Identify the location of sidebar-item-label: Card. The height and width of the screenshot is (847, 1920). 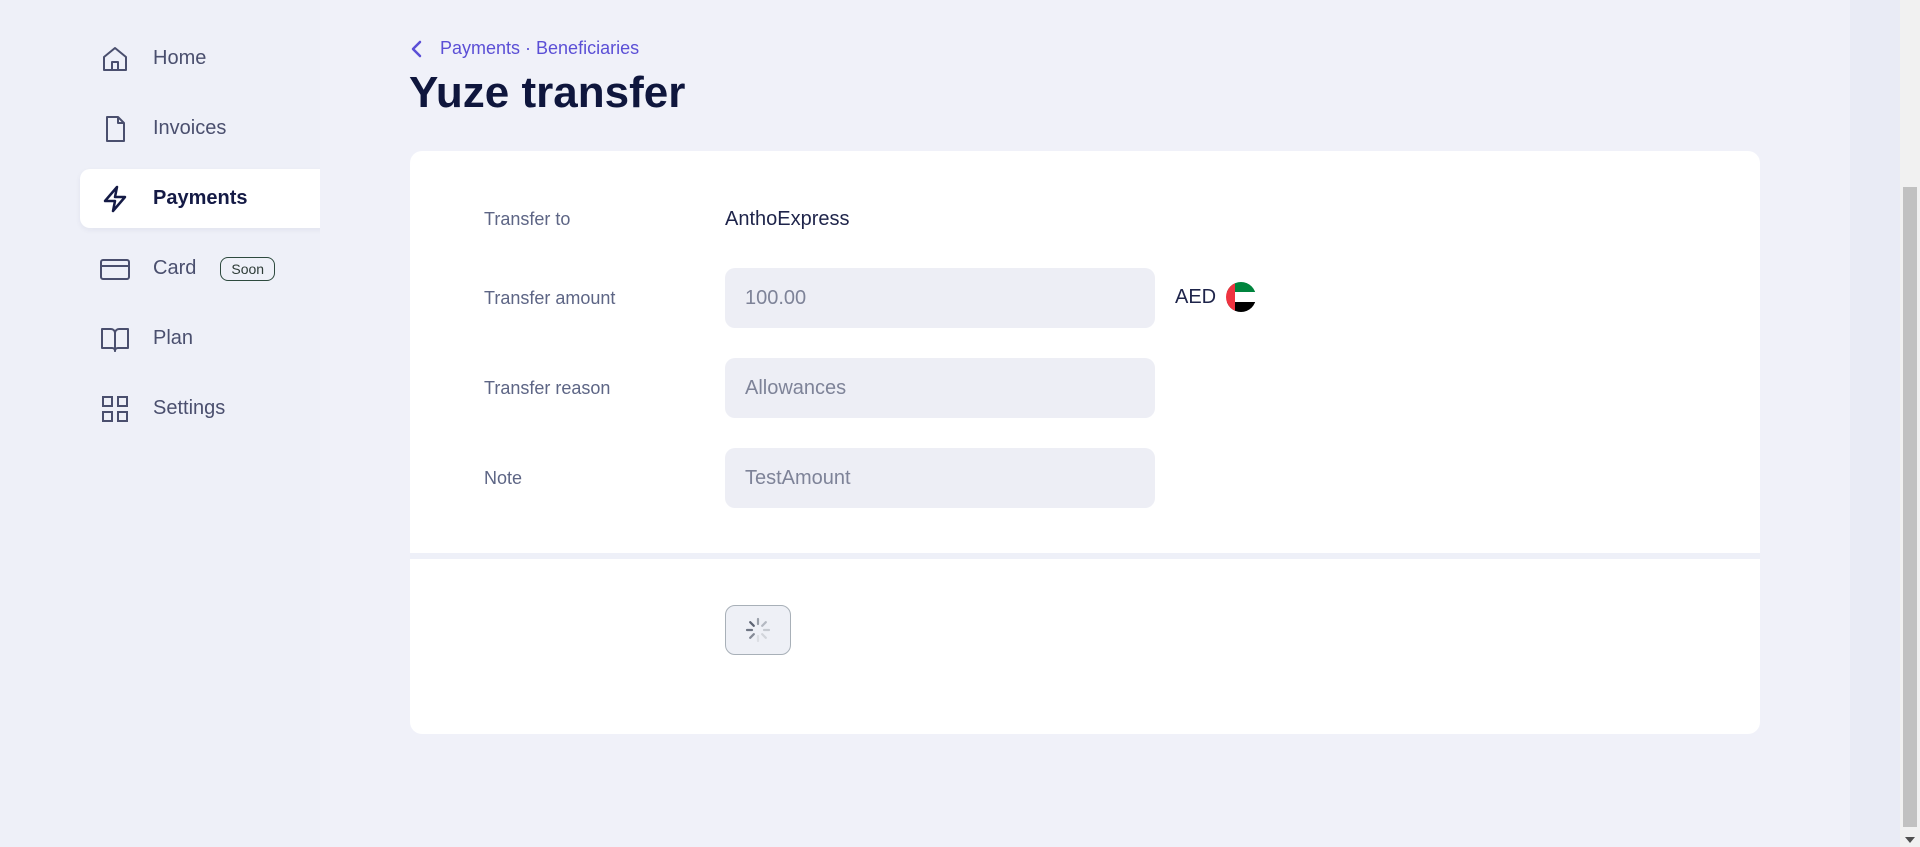
(175, 268).